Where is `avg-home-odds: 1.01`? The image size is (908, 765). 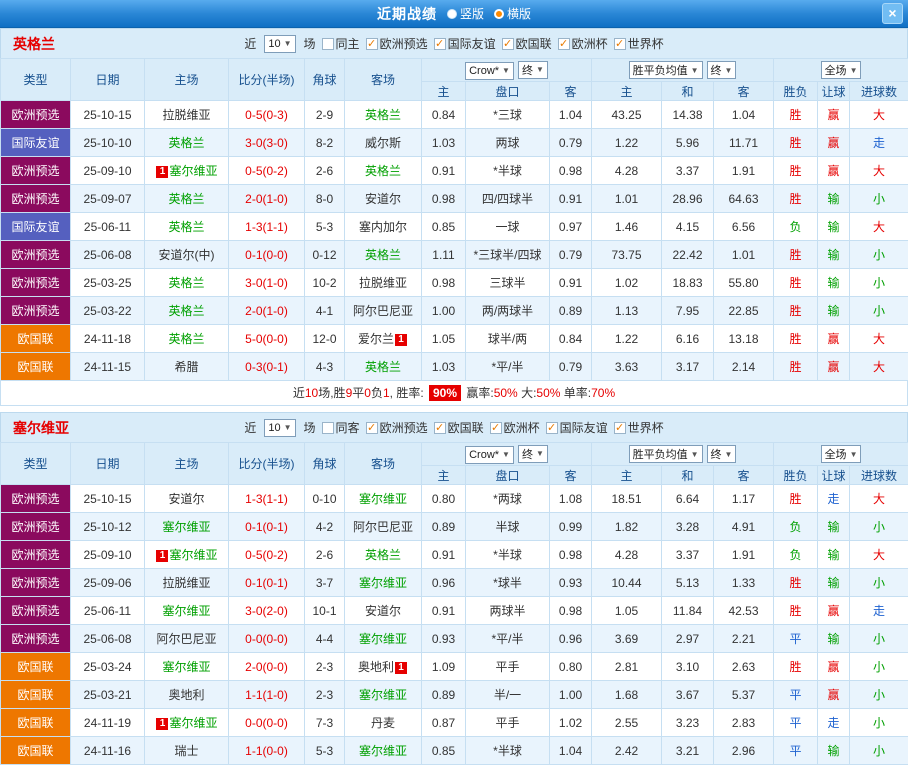 avg-home-odds: 1.01 is located at coordinates (627, 199).